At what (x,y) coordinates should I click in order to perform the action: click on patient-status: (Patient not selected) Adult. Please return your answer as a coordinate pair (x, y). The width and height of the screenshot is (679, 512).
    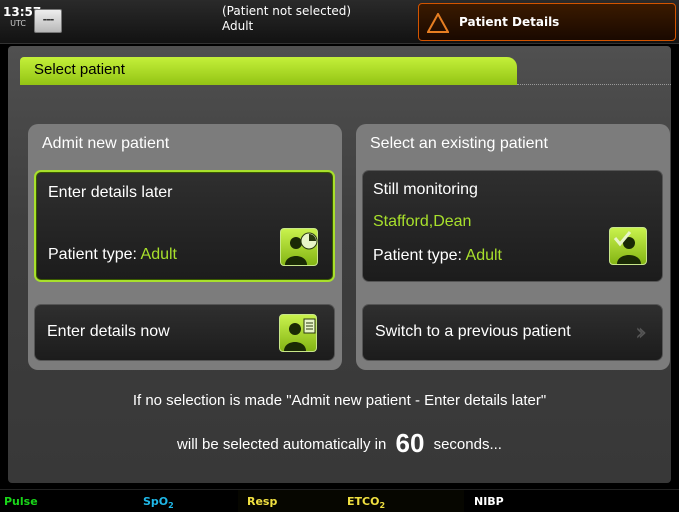
    Looking at the image, I should click on (286, 19).